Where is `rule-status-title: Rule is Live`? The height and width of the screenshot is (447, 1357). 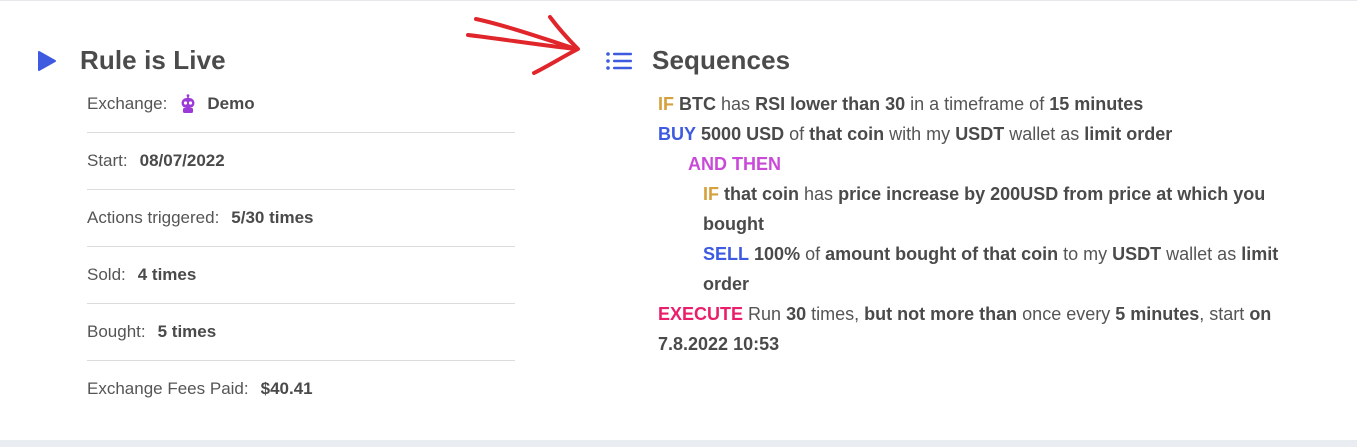 rule-status-title: Rule is Live is located at coordinates (153, 60).